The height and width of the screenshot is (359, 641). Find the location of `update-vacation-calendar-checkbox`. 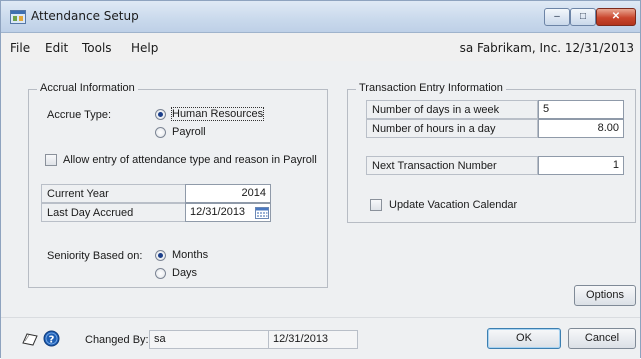

update-vacation-calendar-checkbox is located at coordinates (376, 205).